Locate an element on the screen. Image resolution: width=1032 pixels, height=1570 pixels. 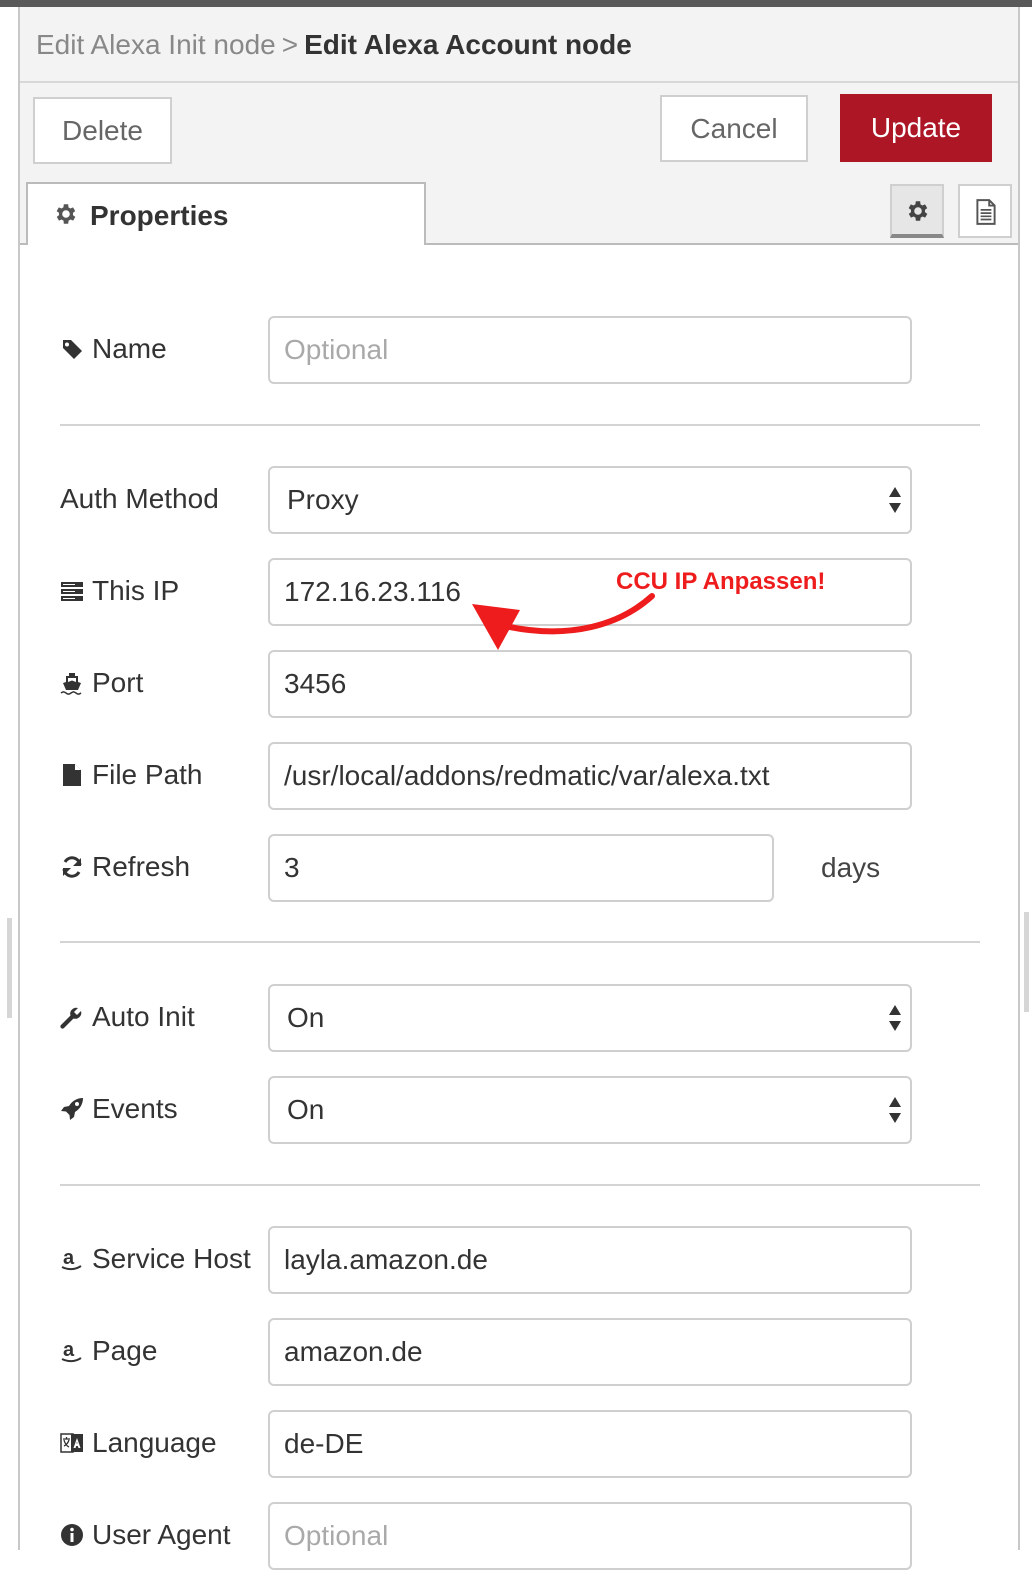
ship-icon is located at coordinates (71, 684).